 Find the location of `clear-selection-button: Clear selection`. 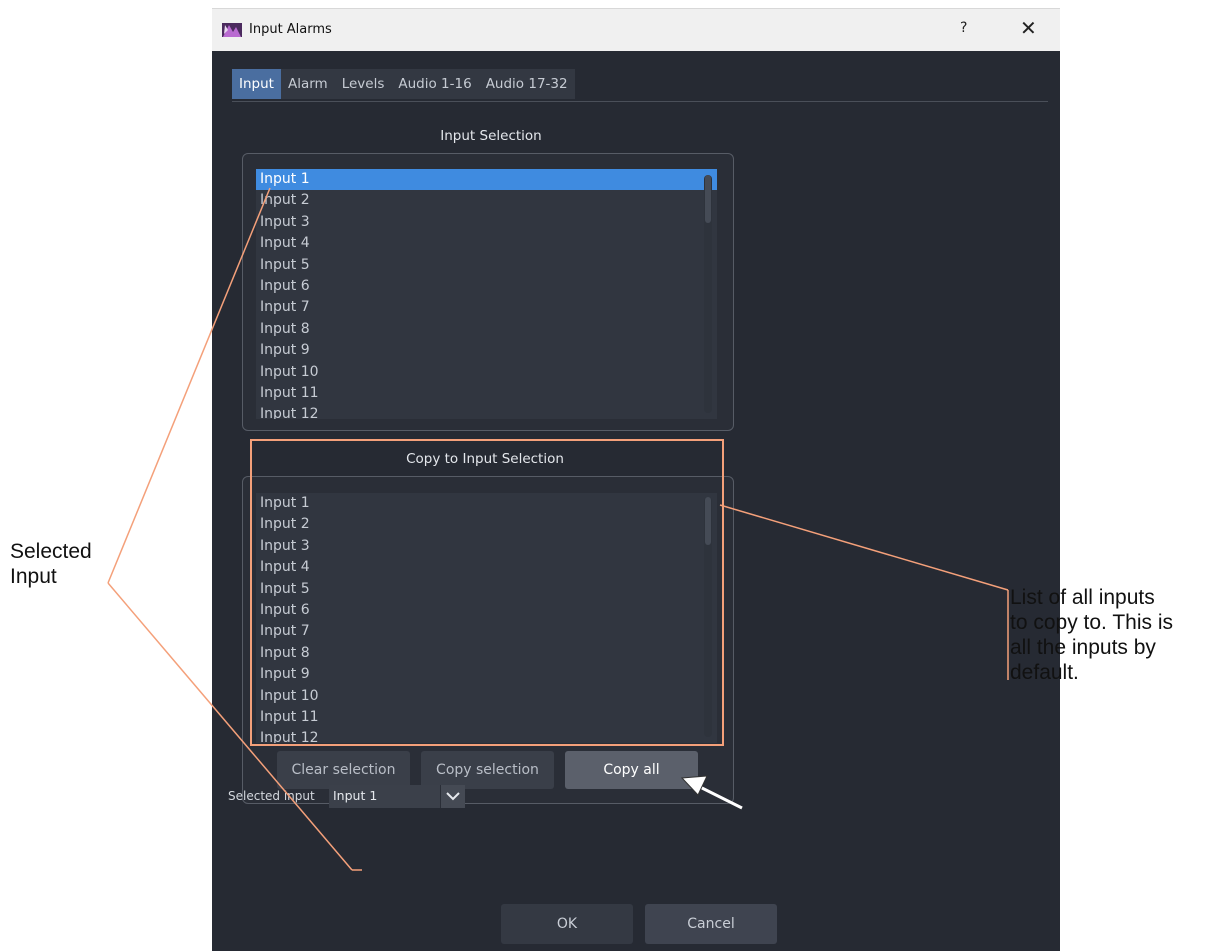

clear-selection-button: Clear selection is located at coordinates (343, 770).